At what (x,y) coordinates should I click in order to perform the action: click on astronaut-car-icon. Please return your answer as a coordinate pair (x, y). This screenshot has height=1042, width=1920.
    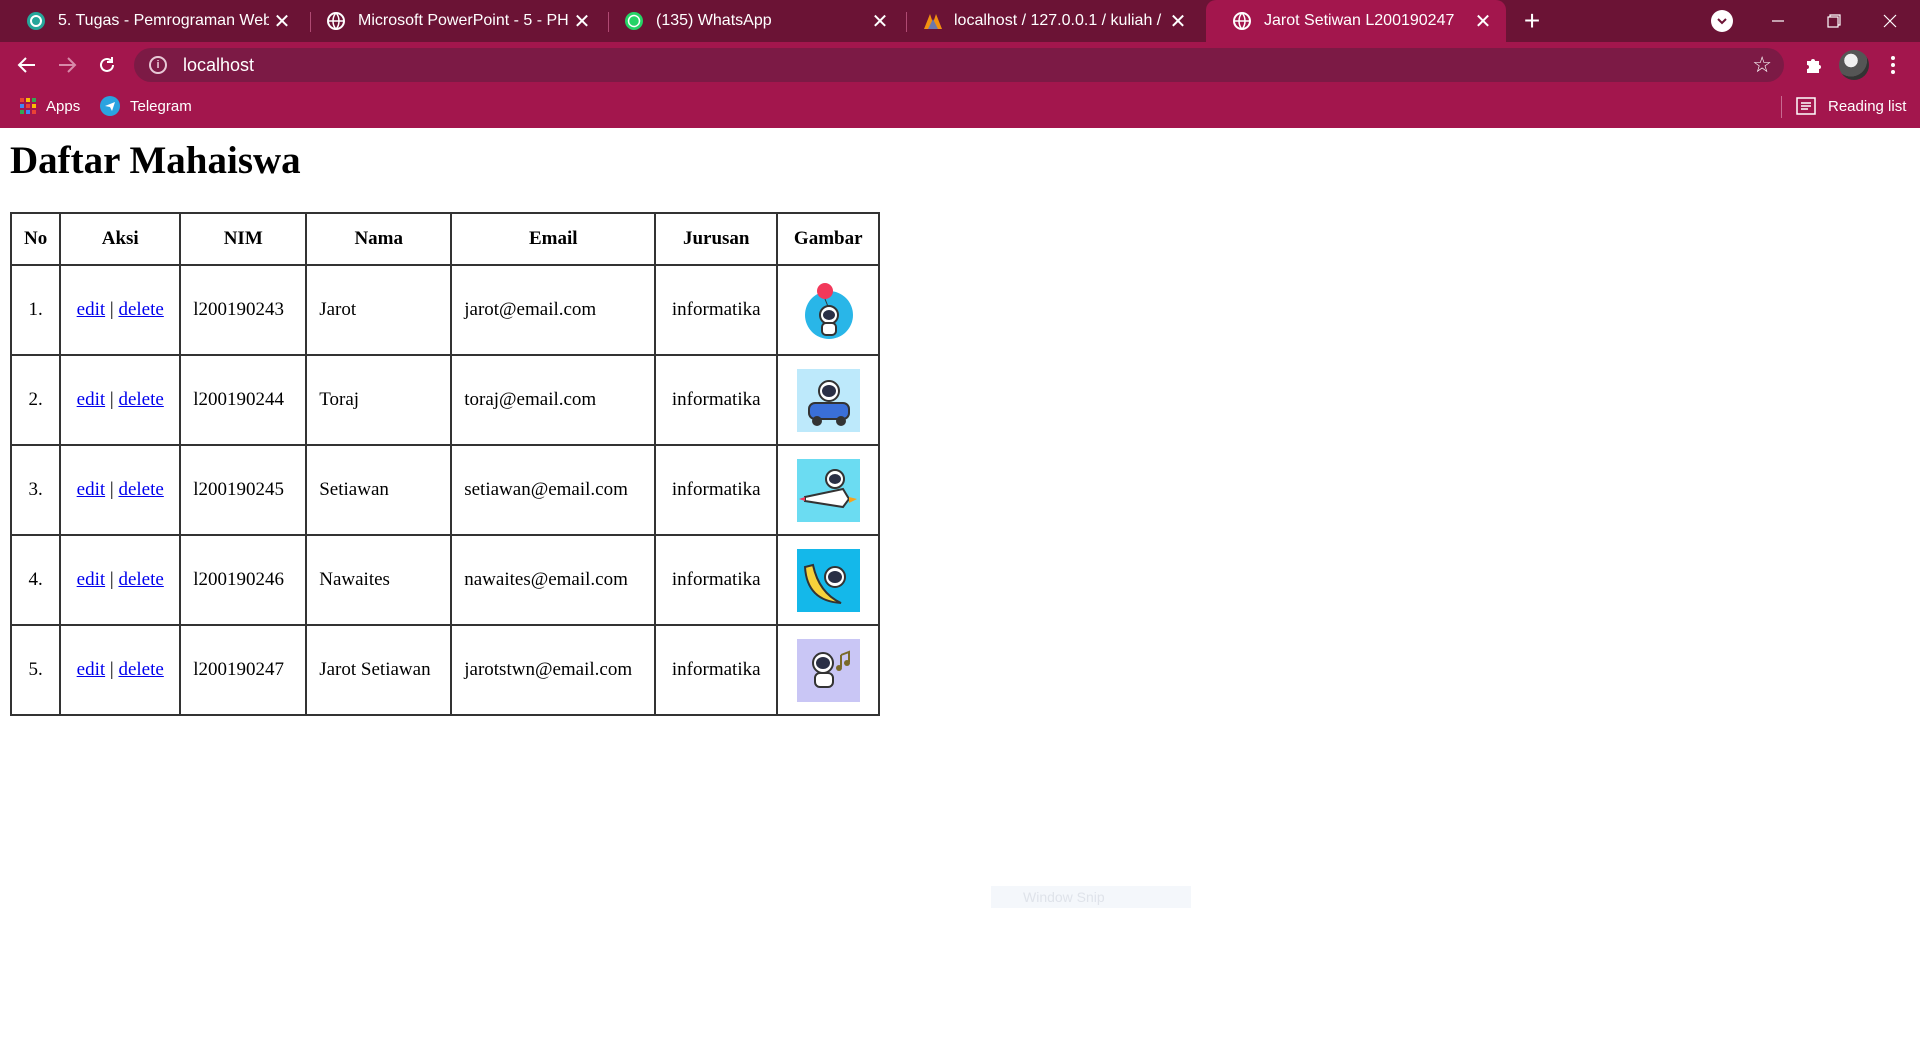
    Looking at the image, I should click on (828, 400).